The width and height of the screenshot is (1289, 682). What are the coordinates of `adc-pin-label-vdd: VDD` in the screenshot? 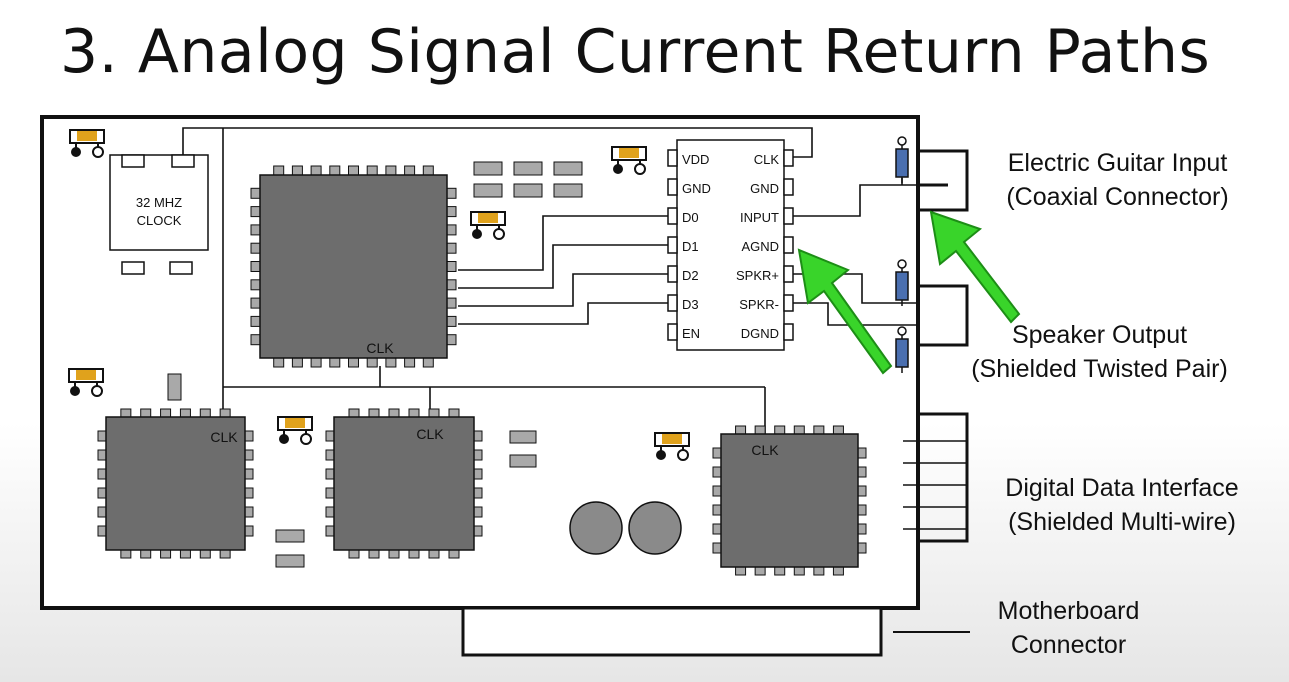 It's located at (695, 159).